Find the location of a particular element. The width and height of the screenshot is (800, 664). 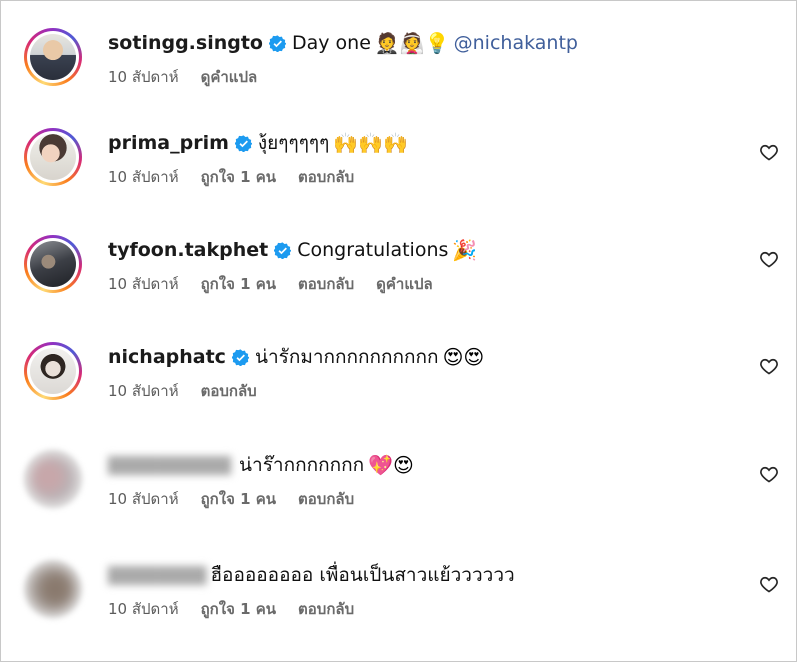

comment-text: Day one is located at coordinates (331, 43).